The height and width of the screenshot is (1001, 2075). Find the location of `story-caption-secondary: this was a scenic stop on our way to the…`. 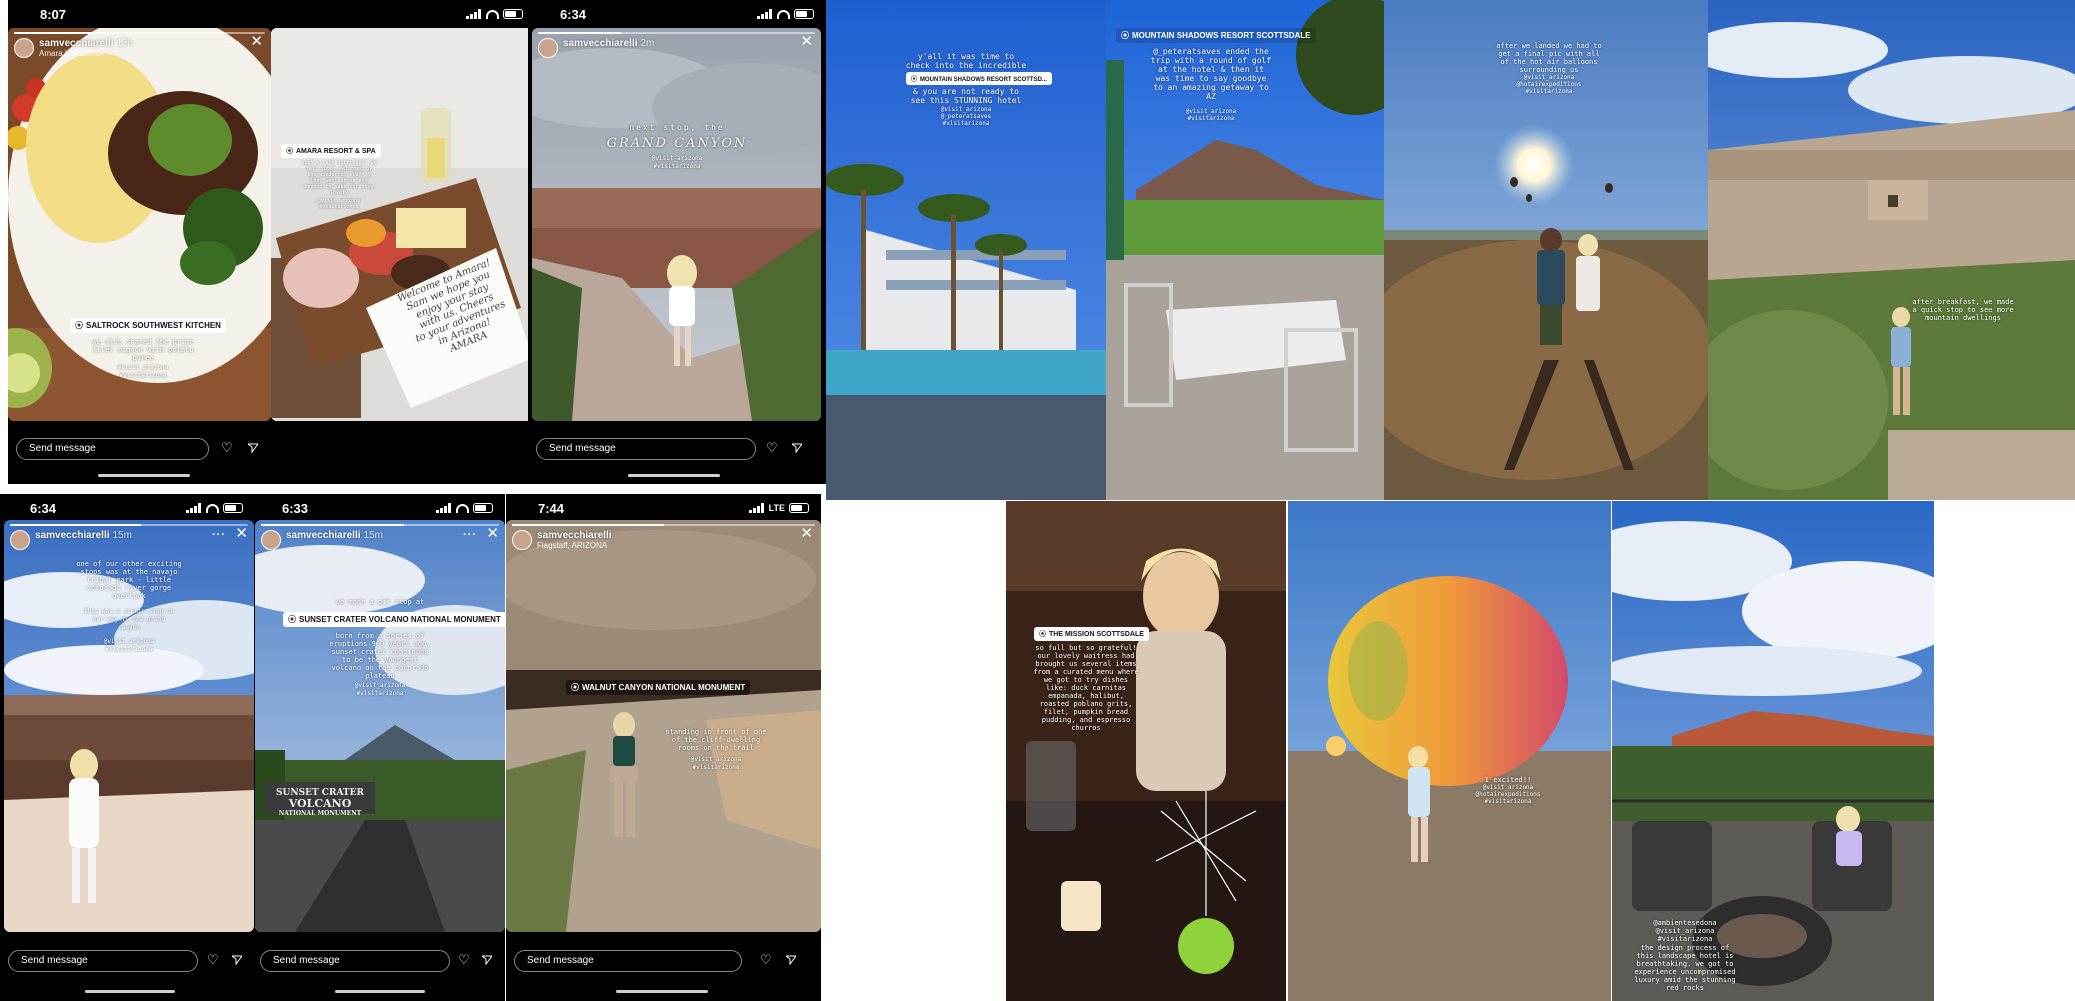

story-caption-secondary: this was a scenic stop on our way to the… is located at coordinates (129, 619).